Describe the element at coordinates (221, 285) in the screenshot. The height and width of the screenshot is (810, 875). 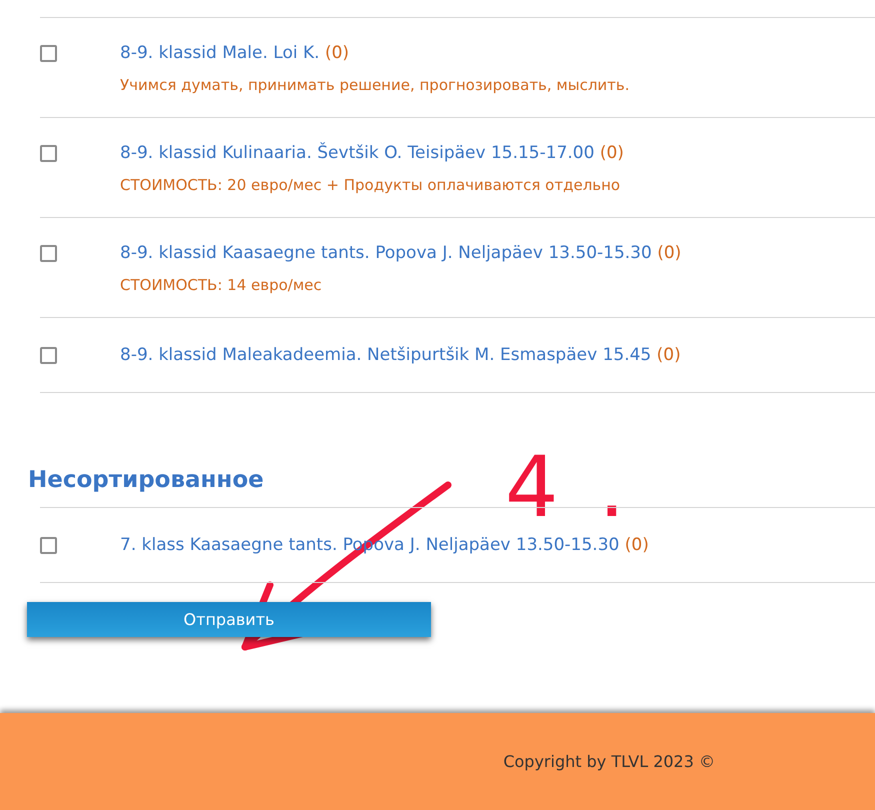
I see `course-note: СТОИМОСТЬ: 14 евро/мес` at that location.